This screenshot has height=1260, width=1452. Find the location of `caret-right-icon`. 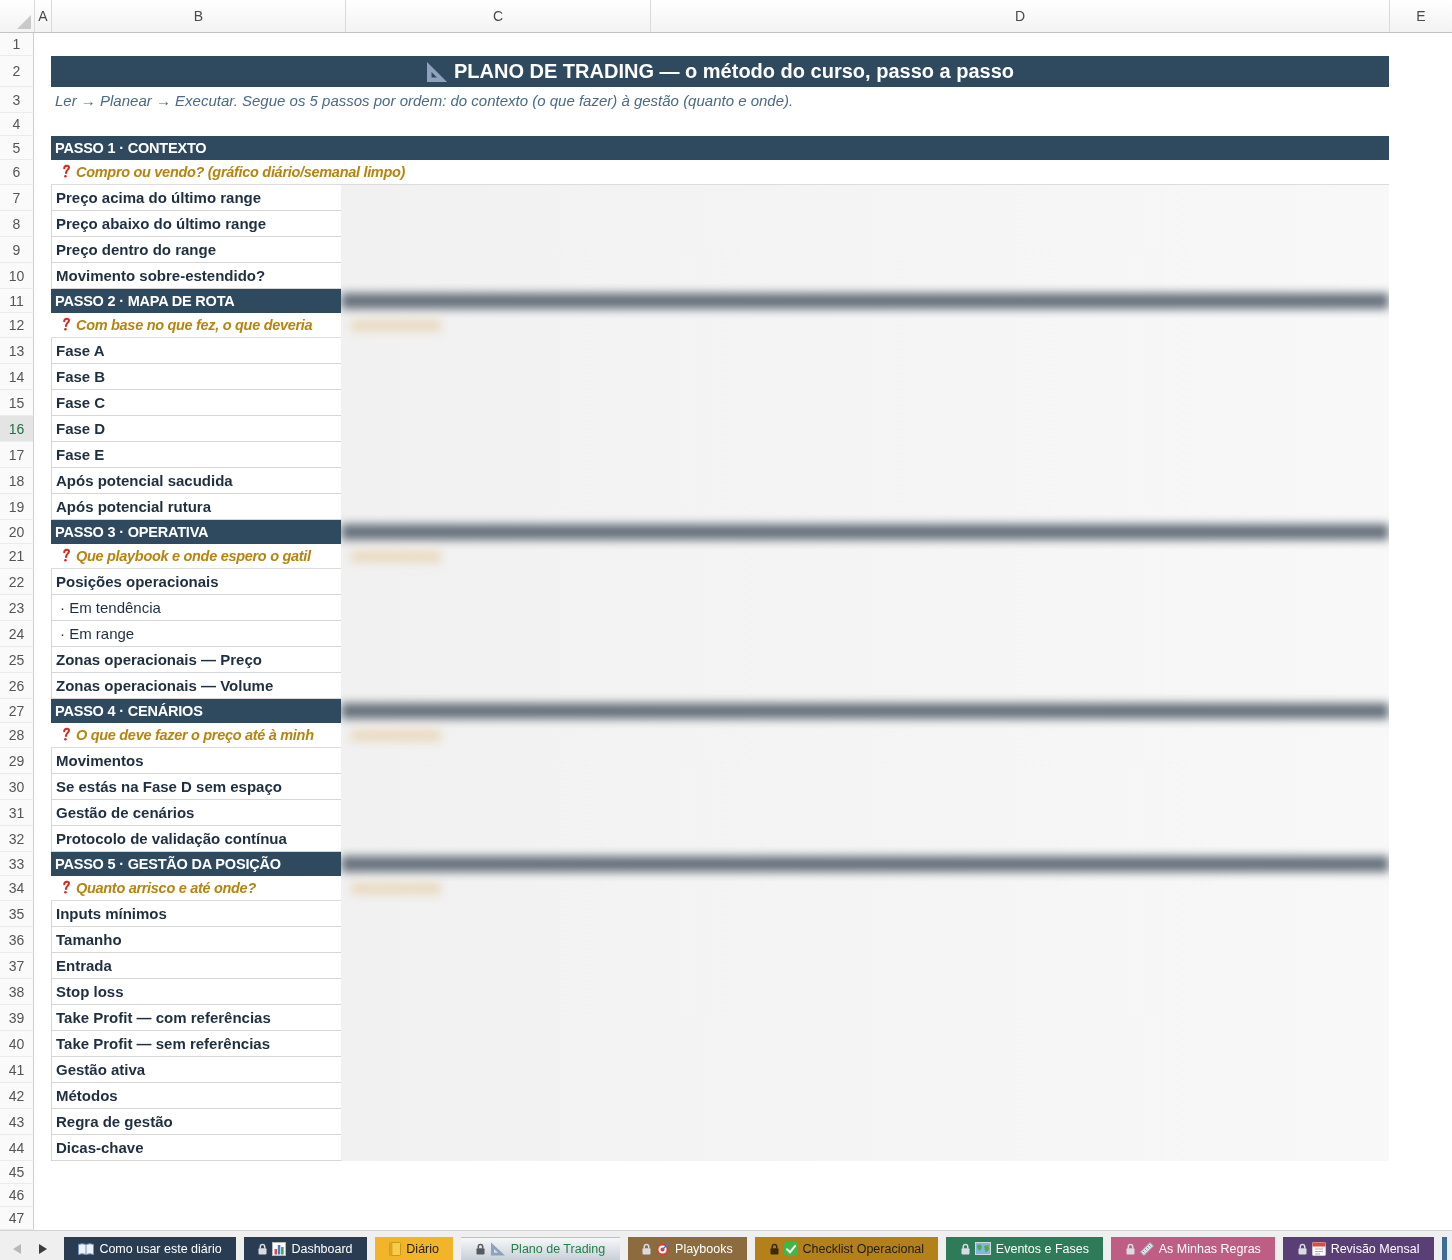

caret-right-icon is located at coordinates (43, 1248).